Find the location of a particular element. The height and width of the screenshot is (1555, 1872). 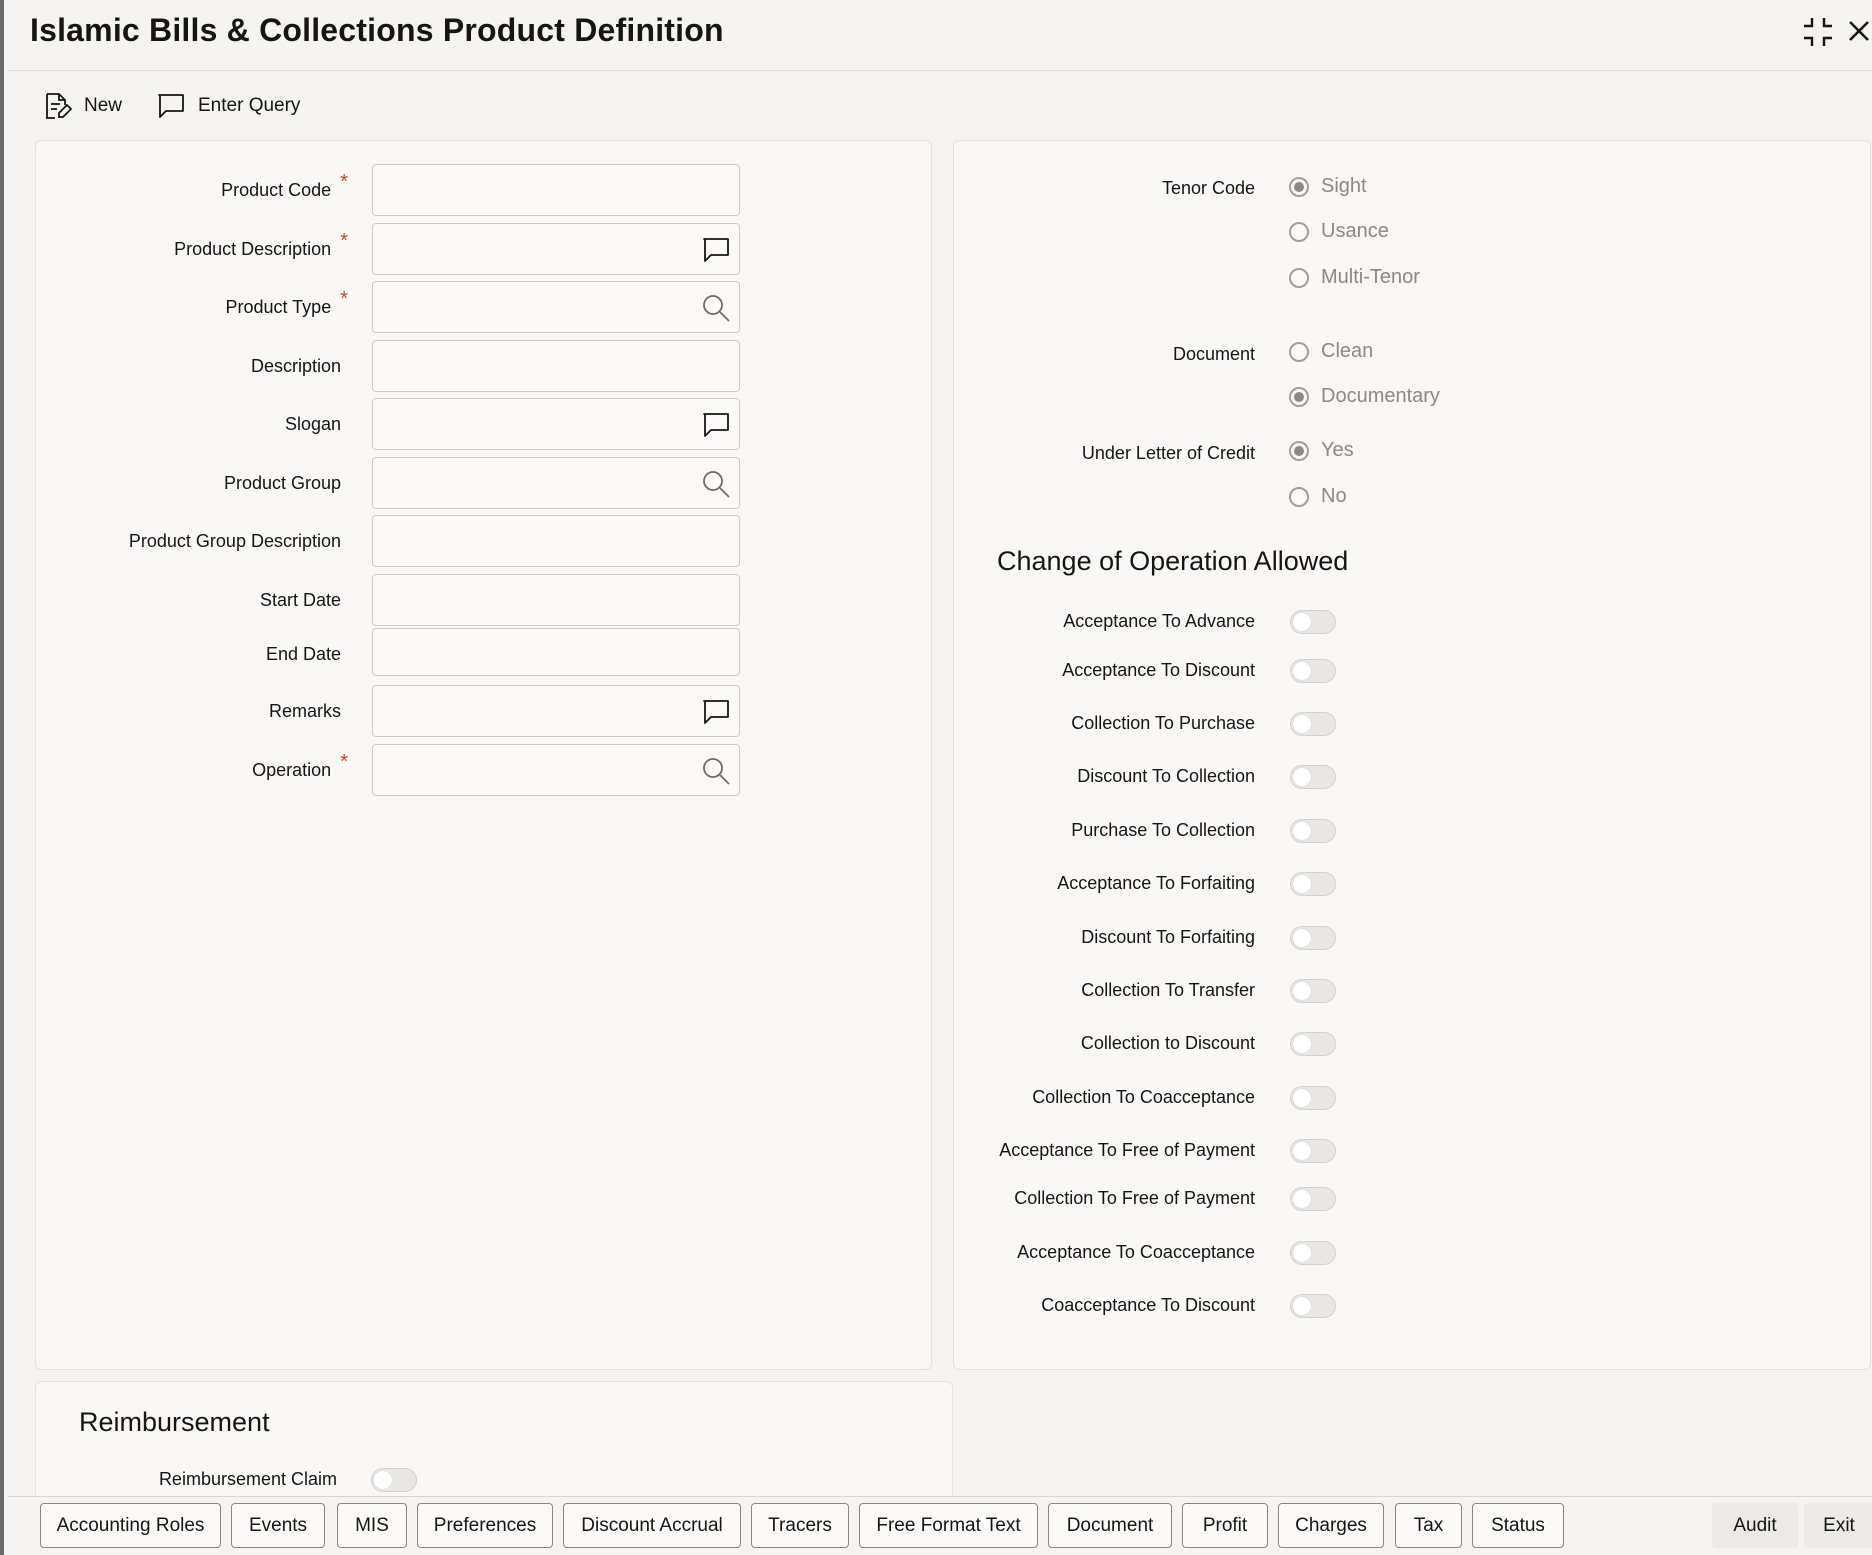

radio-sight: Sight is located at coordinates (1328, 186).